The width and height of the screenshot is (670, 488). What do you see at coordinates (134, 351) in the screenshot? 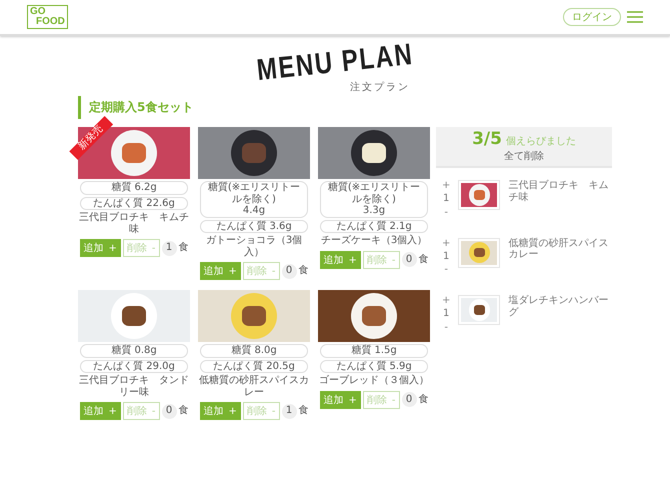
I see `nutrition-label: 糖質 0.8g` at bounding box center [134, 351].